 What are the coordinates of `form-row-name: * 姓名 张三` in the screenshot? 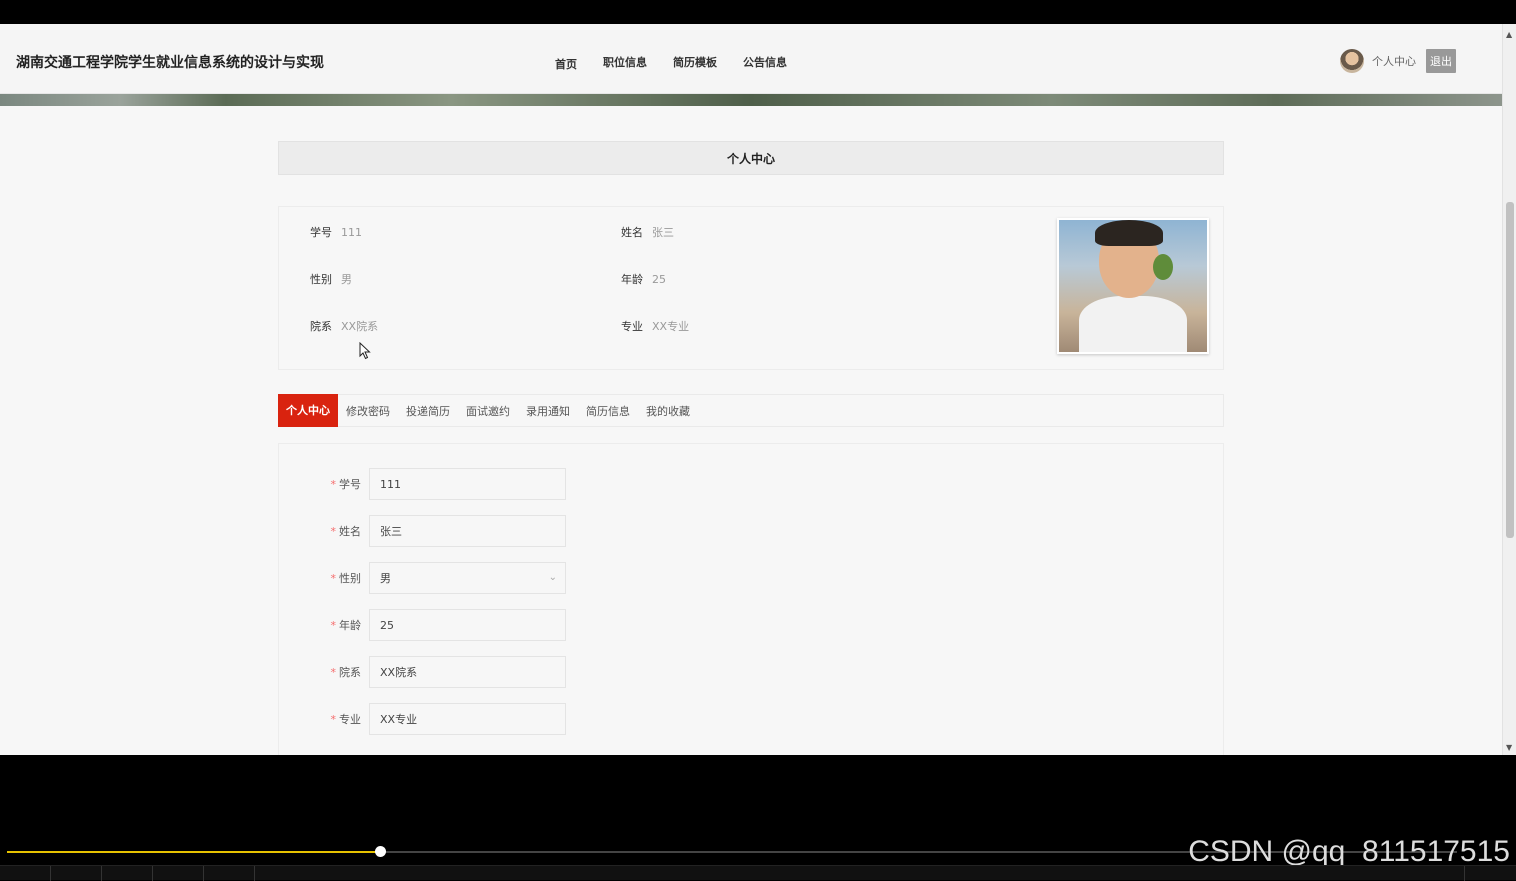 It's located at (422, 531).